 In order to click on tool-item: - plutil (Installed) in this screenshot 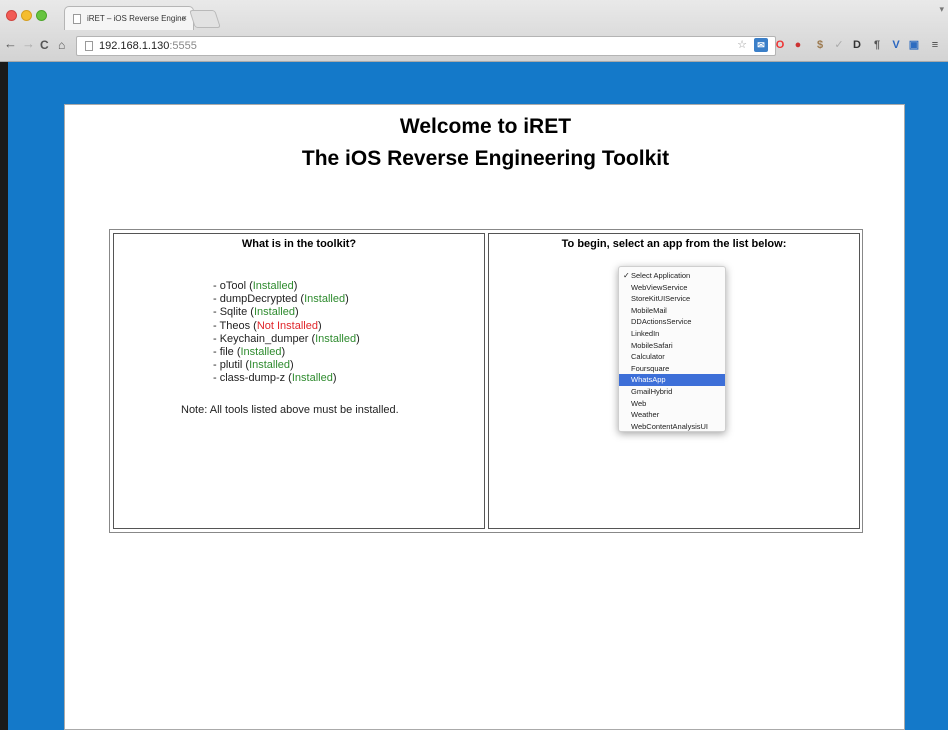, I will do `click(286, 365)`.